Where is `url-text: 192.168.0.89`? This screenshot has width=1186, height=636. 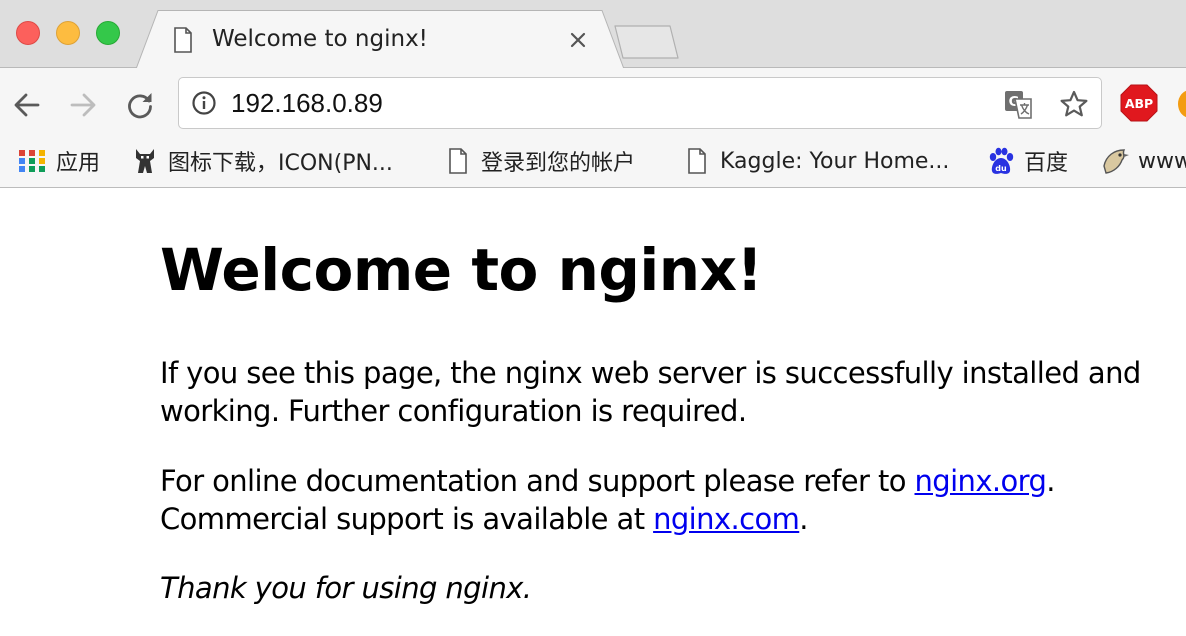 url-text: 192.168.0.89 is located at coordinates (307, 103).